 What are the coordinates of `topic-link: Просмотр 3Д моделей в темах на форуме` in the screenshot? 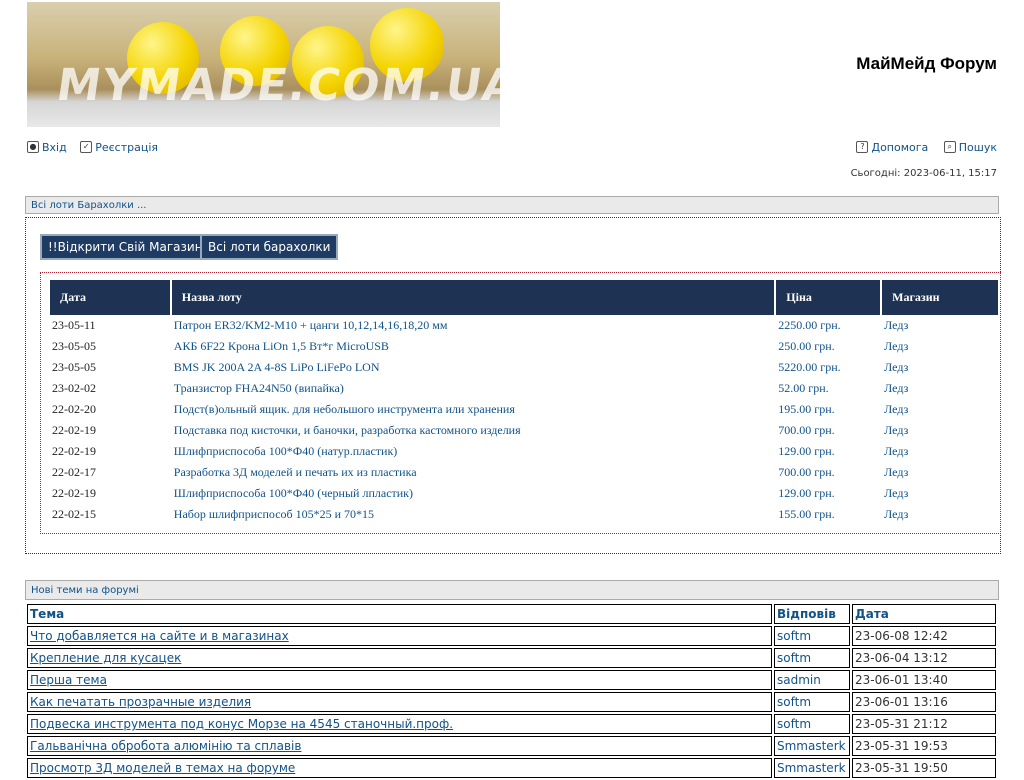 It's located at (162, 768).